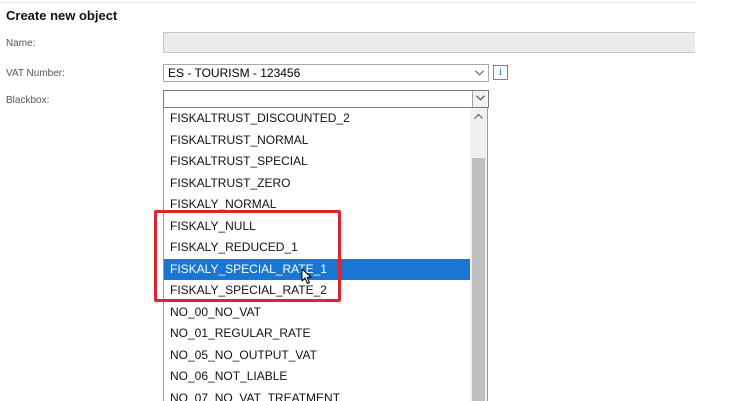  Describe the element at coordinates (317, 394) in the screenshot. I see `dropdown-option: NO_07_NO_VAT_TREATMENT` at that location.